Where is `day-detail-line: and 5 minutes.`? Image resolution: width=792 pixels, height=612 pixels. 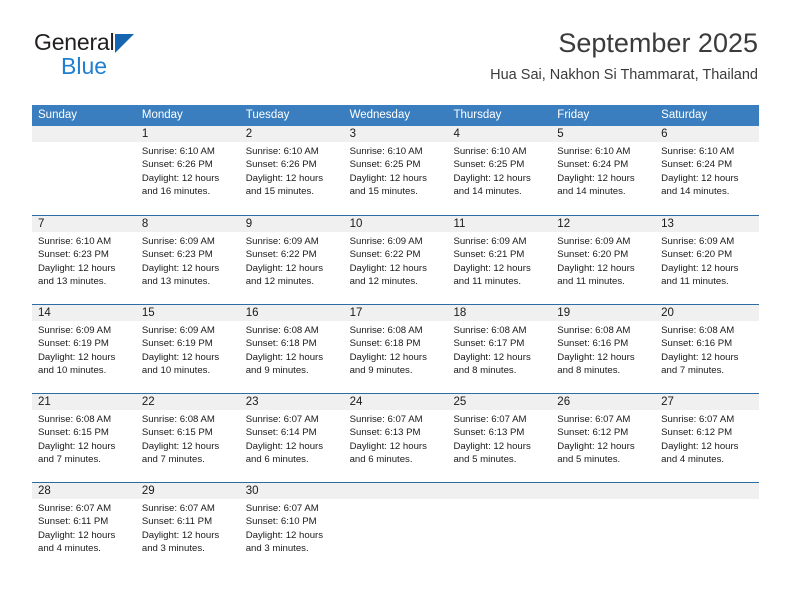
day-detail-line: and 5 minutes. is located at coordinates (485, 460).